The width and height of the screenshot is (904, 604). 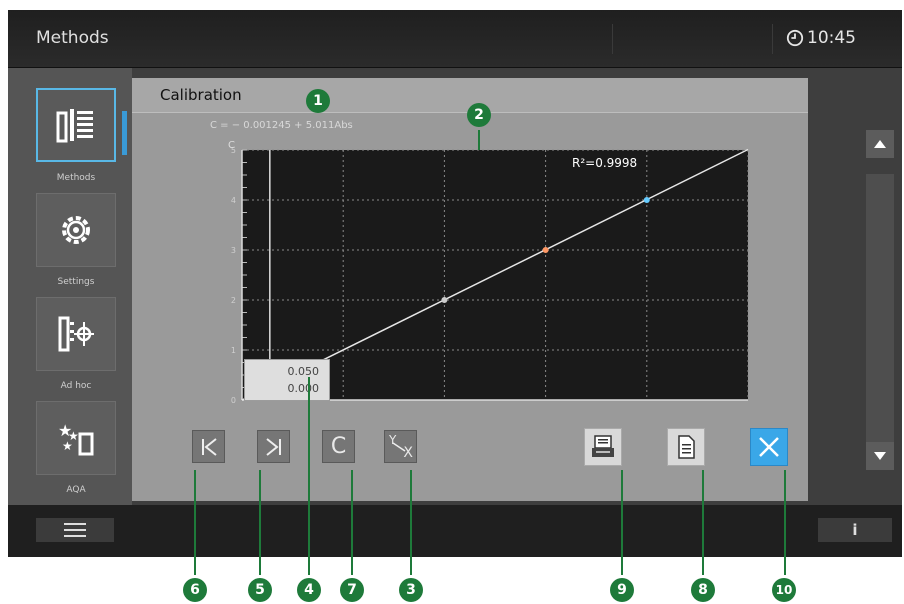 I want to click on callout-7: 7, so click(x=352, y=590).